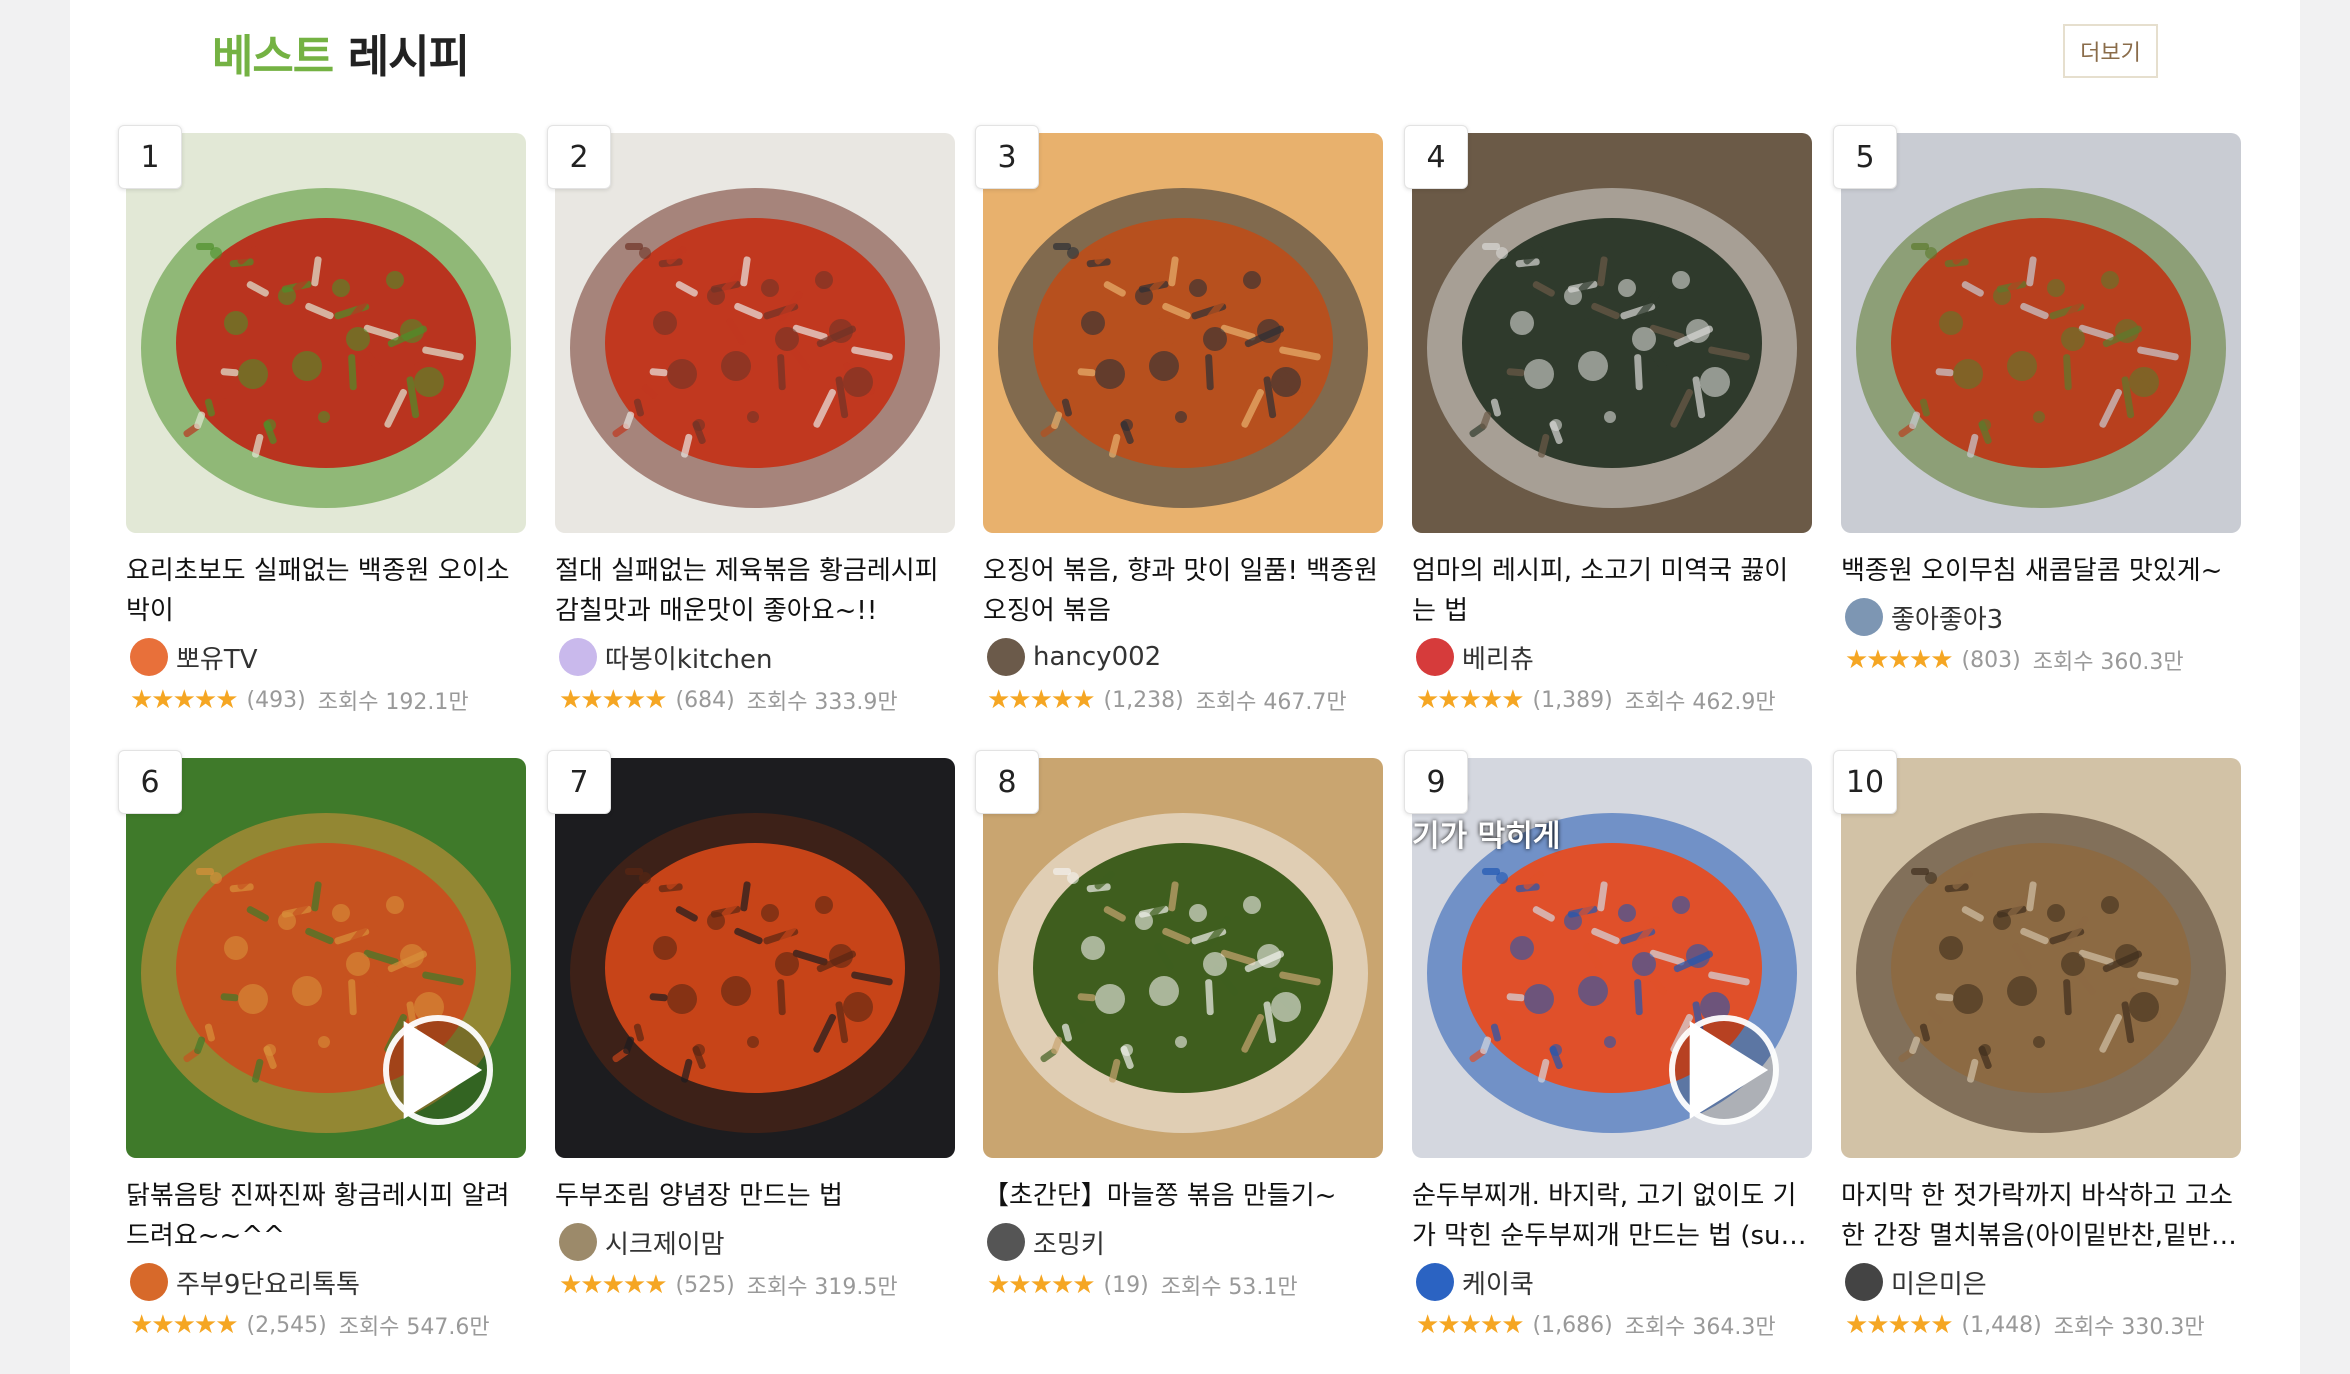 The width and height of the screenshot is (2350, 1374). Describe the element at coordinates (1947, 619) in the screenshot. I see `author-name: 좋아좋아3` at that location.